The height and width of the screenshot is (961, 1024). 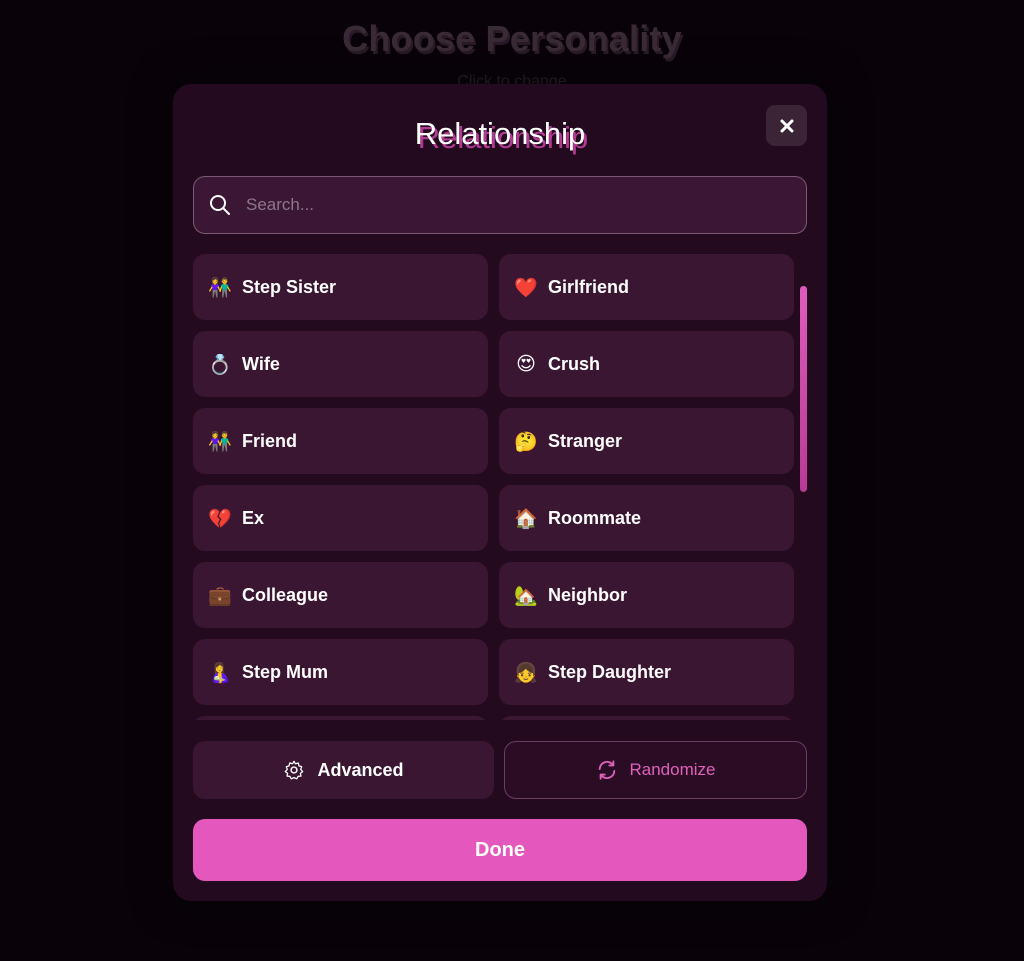 What do you see at coordinates (340, 672) in the screenshot?
I see `relationship-option: 🤱 Step Mum` at bounding box center [340, 672].